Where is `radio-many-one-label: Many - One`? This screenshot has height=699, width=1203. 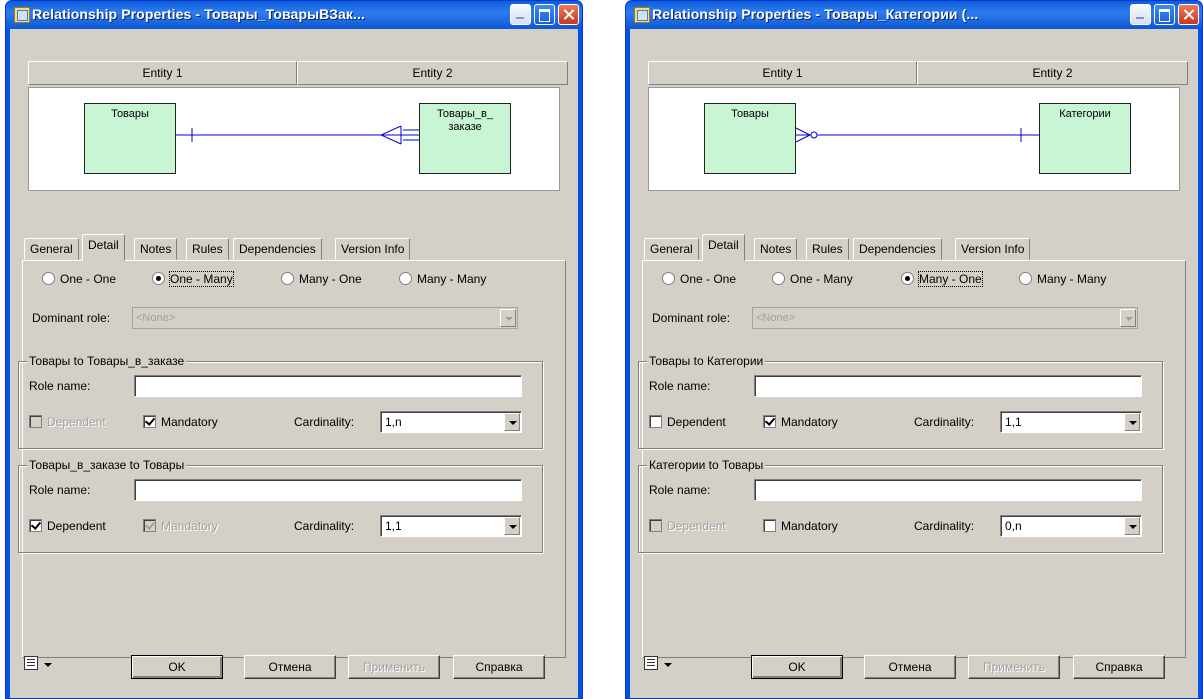
radio-many-one-label: Many - One is located at coordinates (950, 279).